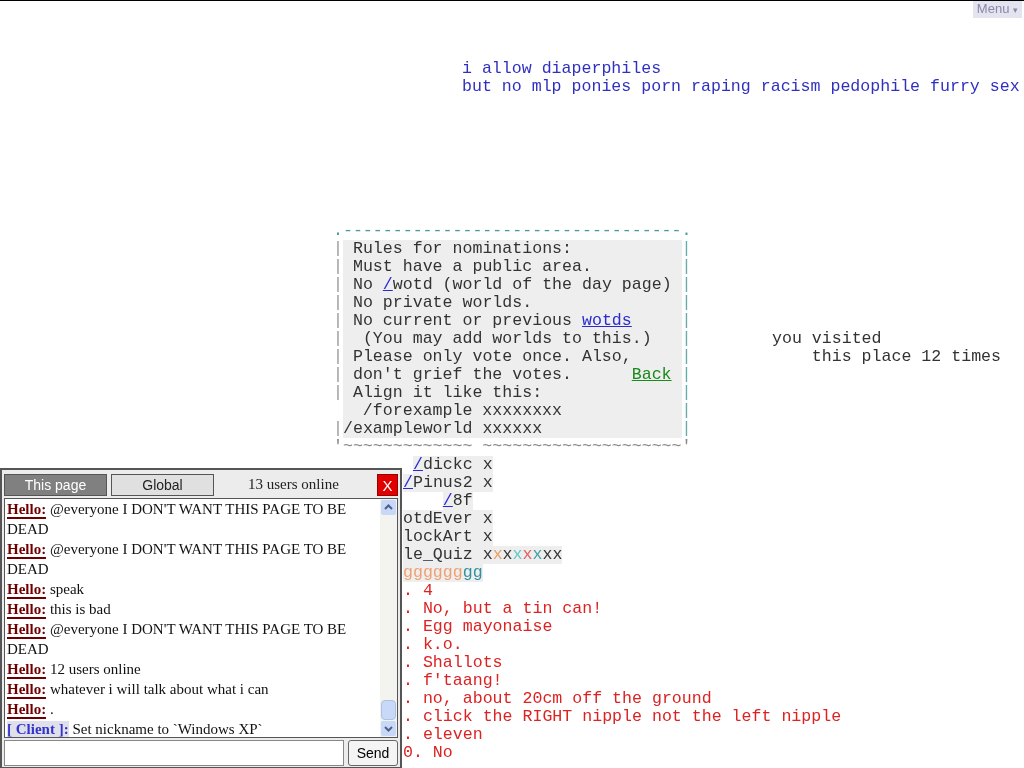  I want to click on chat-tab: Global, so click(162, 484).